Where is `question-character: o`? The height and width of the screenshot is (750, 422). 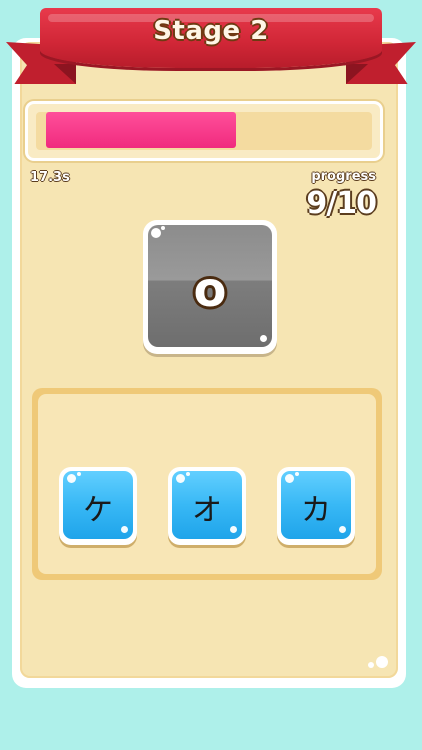
question-character: o is located at coordinates (210, 290).